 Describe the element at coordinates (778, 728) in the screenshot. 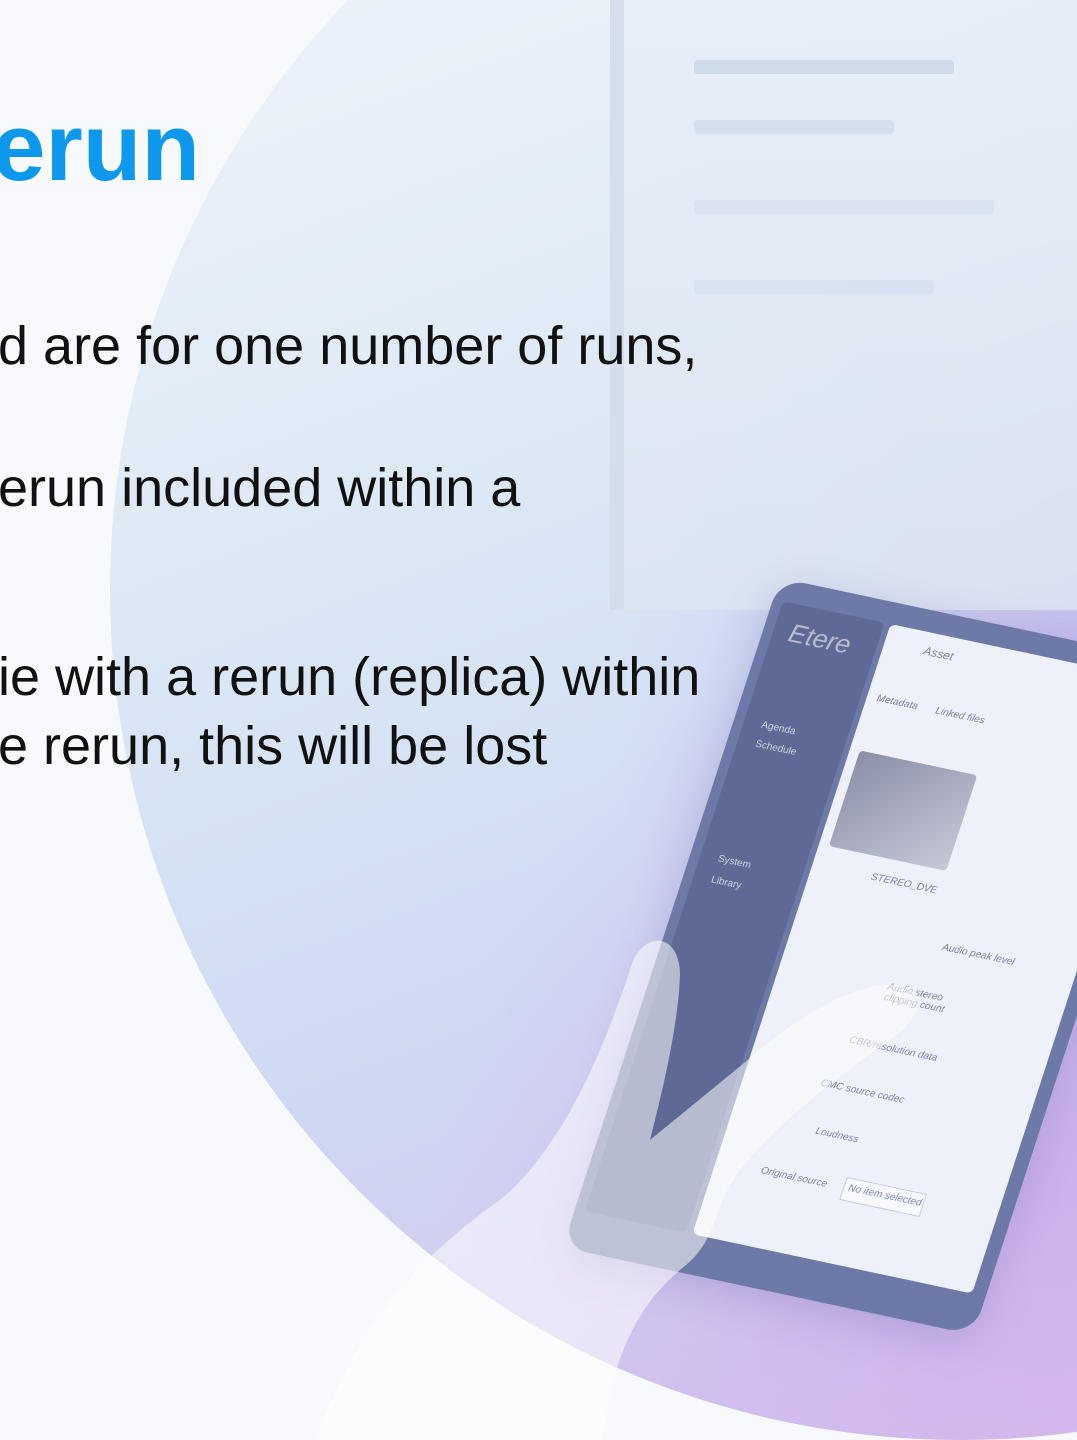

I see `sidebar-item: Agenda` at that location.